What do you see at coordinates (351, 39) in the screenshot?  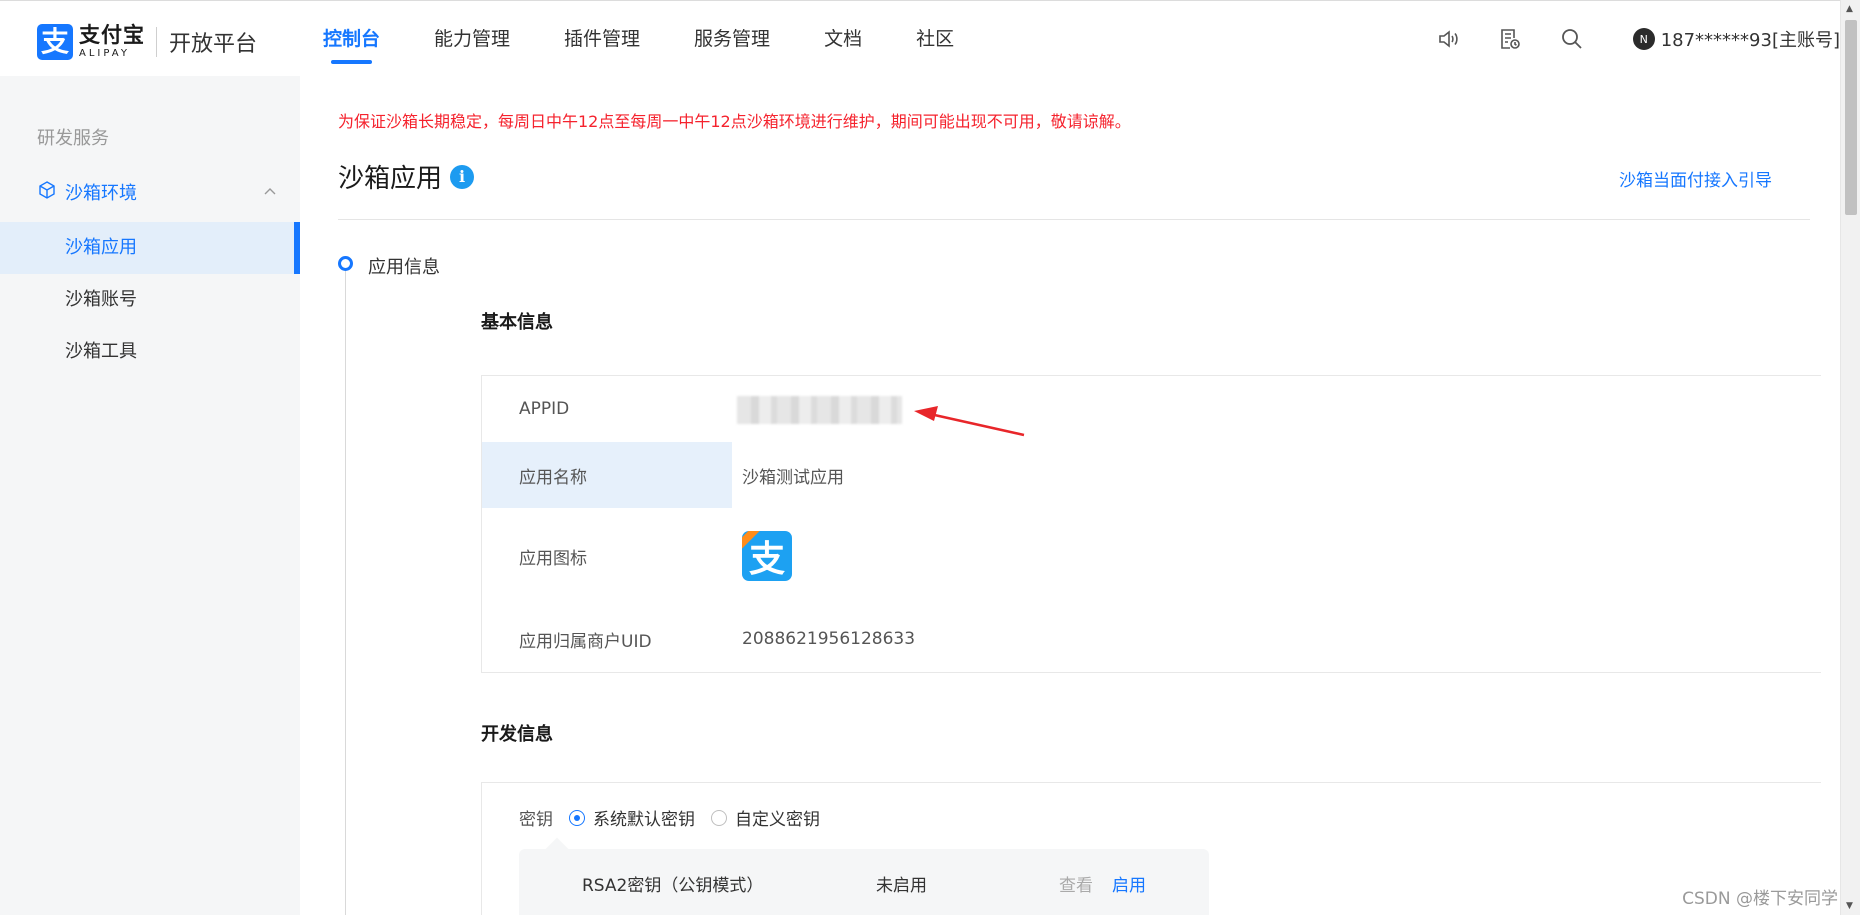 I see `nav-console: 控制台` at bounding box center [351, 39].